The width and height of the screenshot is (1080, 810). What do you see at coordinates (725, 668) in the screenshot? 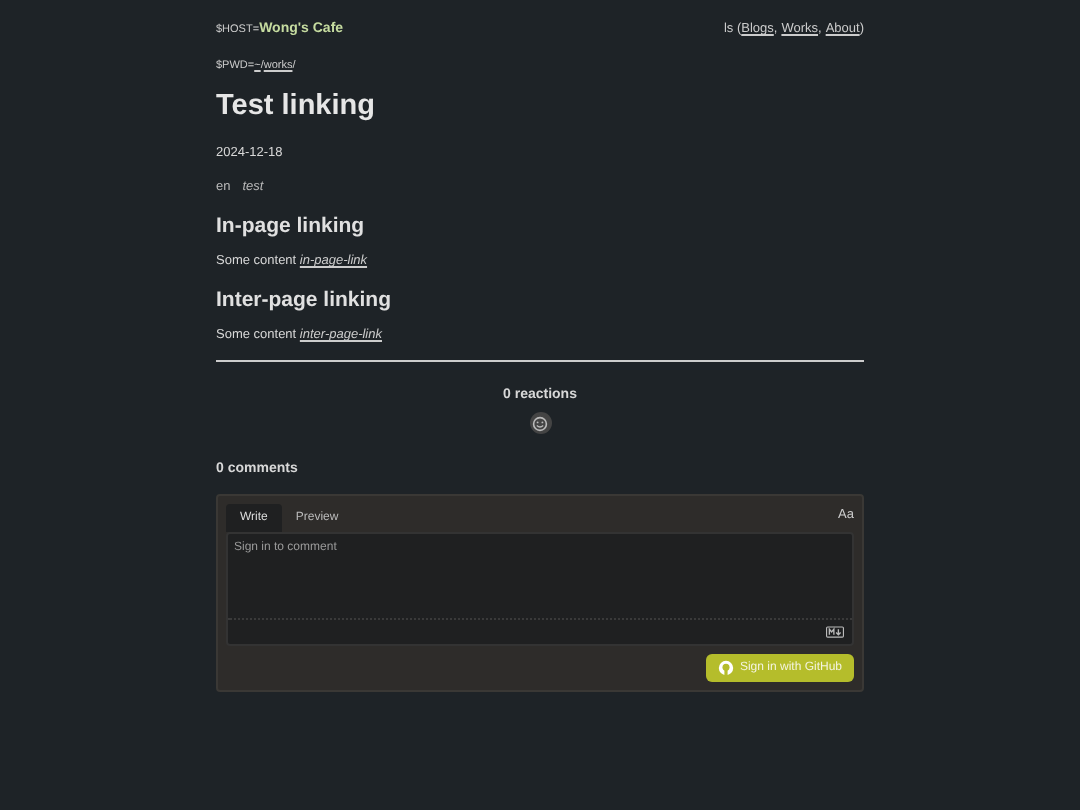
I see `github-icon` at bounding box center [725, 668].